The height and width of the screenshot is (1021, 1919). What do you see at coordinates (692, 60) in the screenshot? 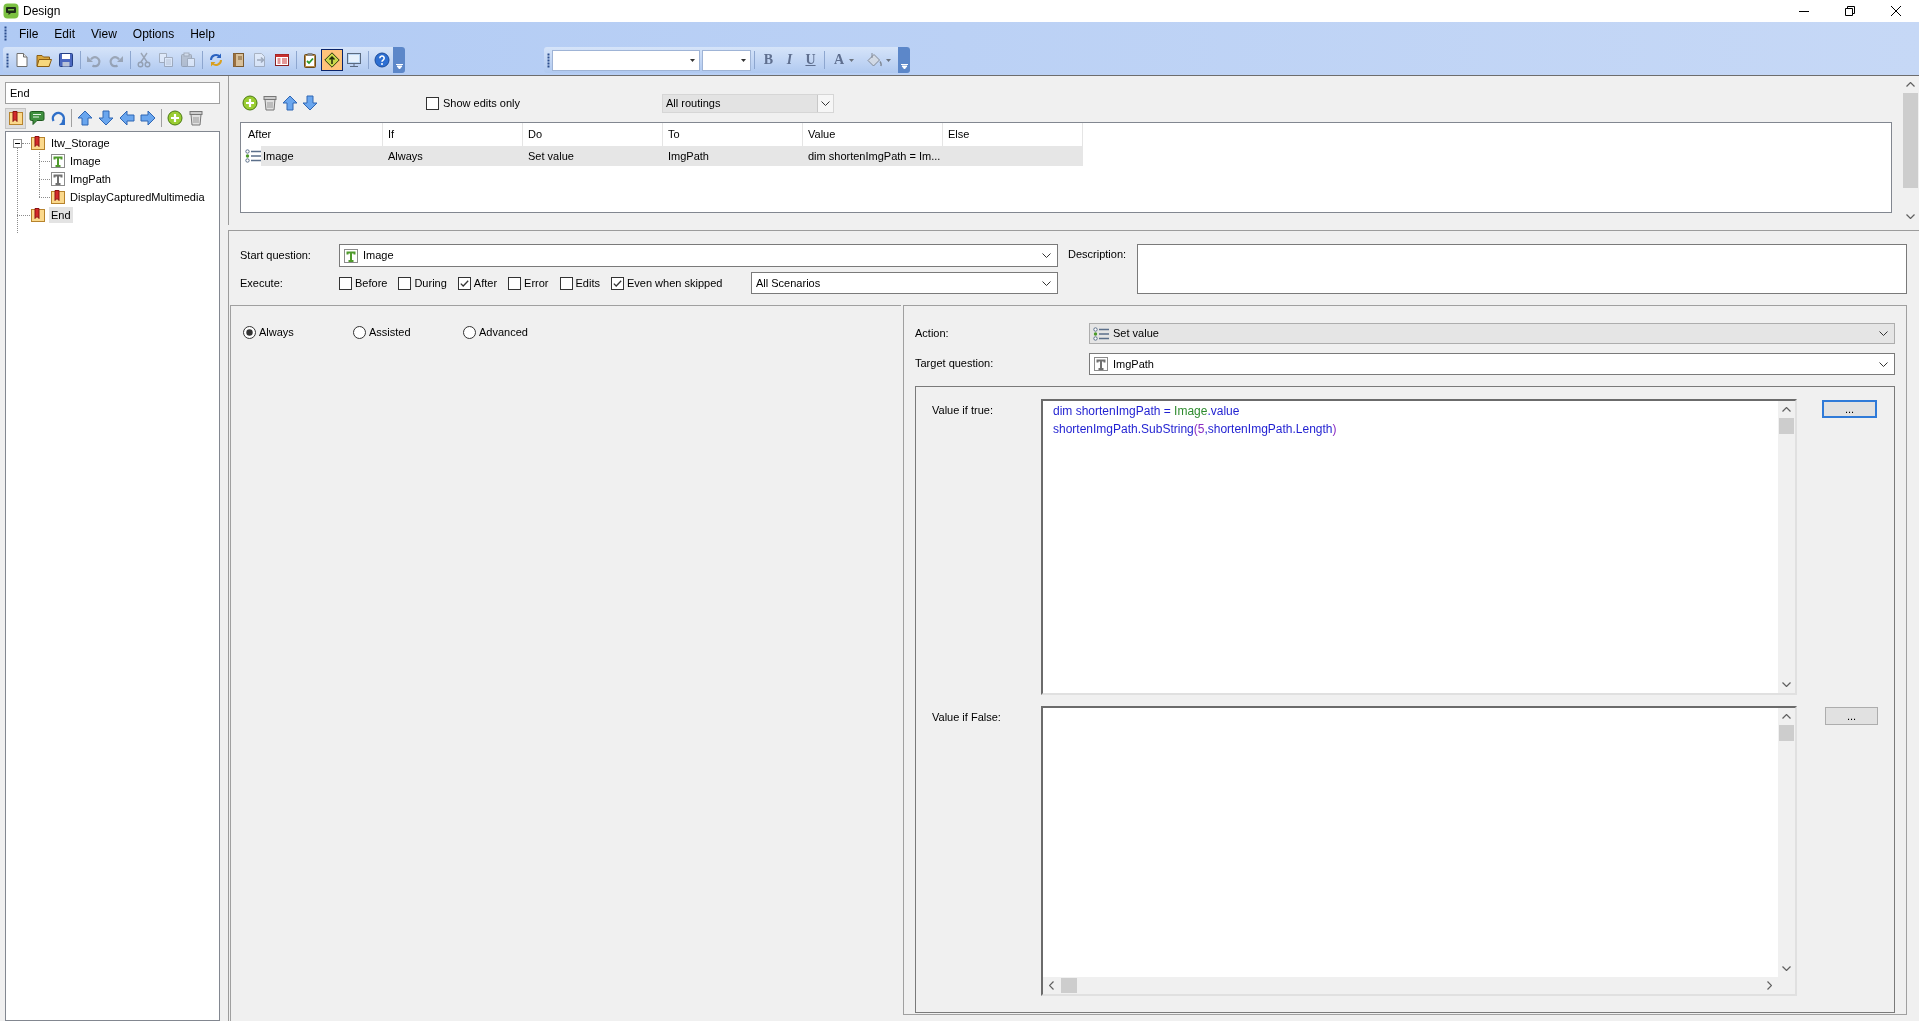
I see `caret-down-icon` at bounding box center [692, 60].